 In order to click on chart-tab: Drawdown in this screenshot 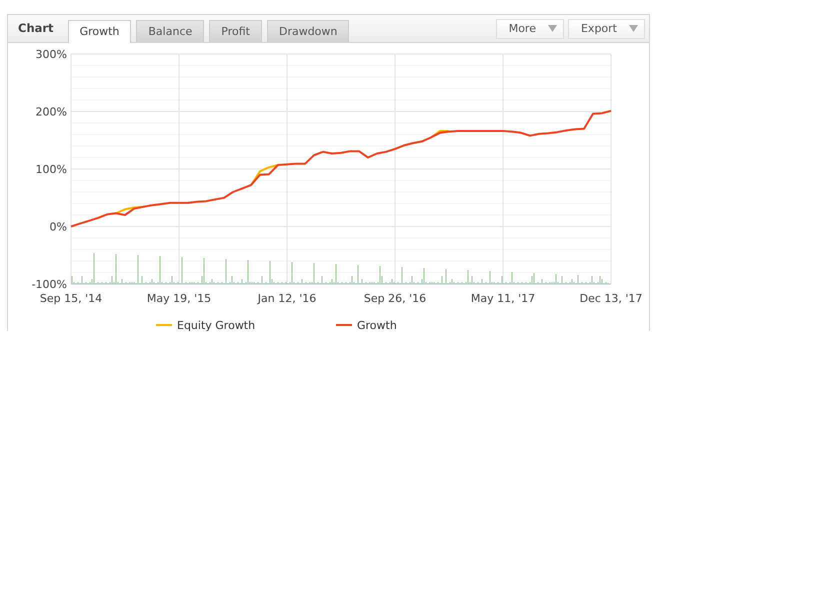, I will do `click(308, 31)`.